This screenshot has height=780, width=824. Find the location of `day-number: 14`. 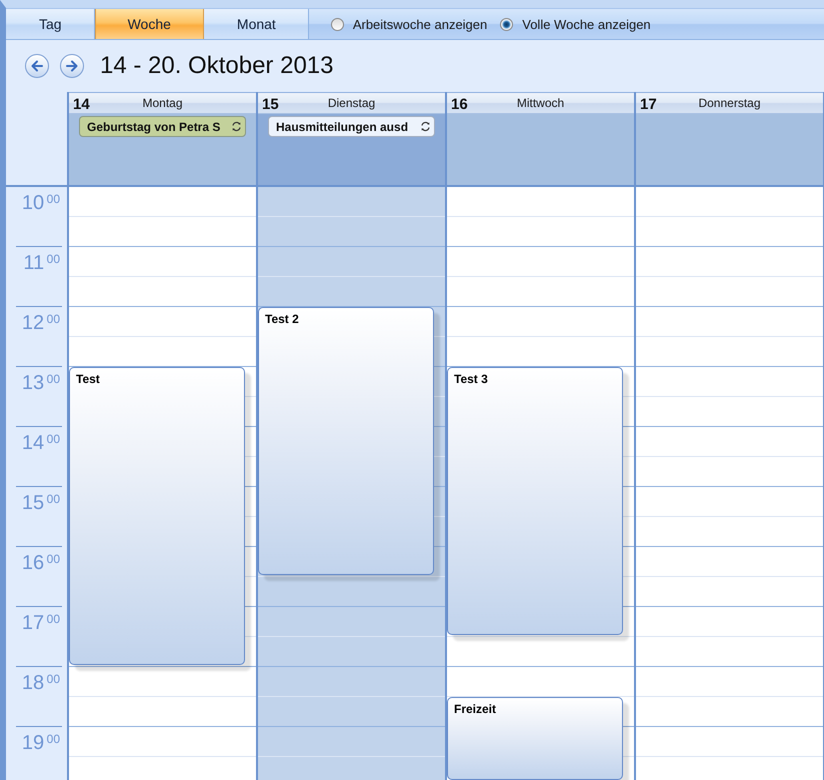

day-number: 14 is located at coordinates (81, 104).